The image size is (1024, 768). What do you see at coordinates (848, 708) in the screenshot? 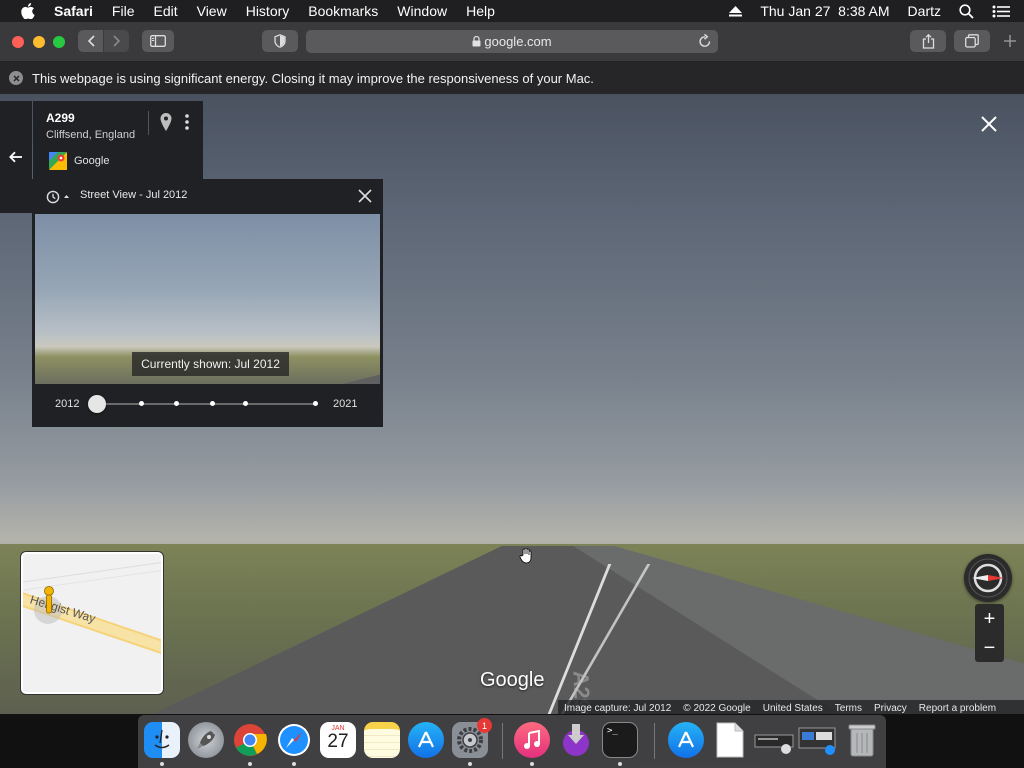
I see `terms-link: Terms` at bounding box center [848, 708].